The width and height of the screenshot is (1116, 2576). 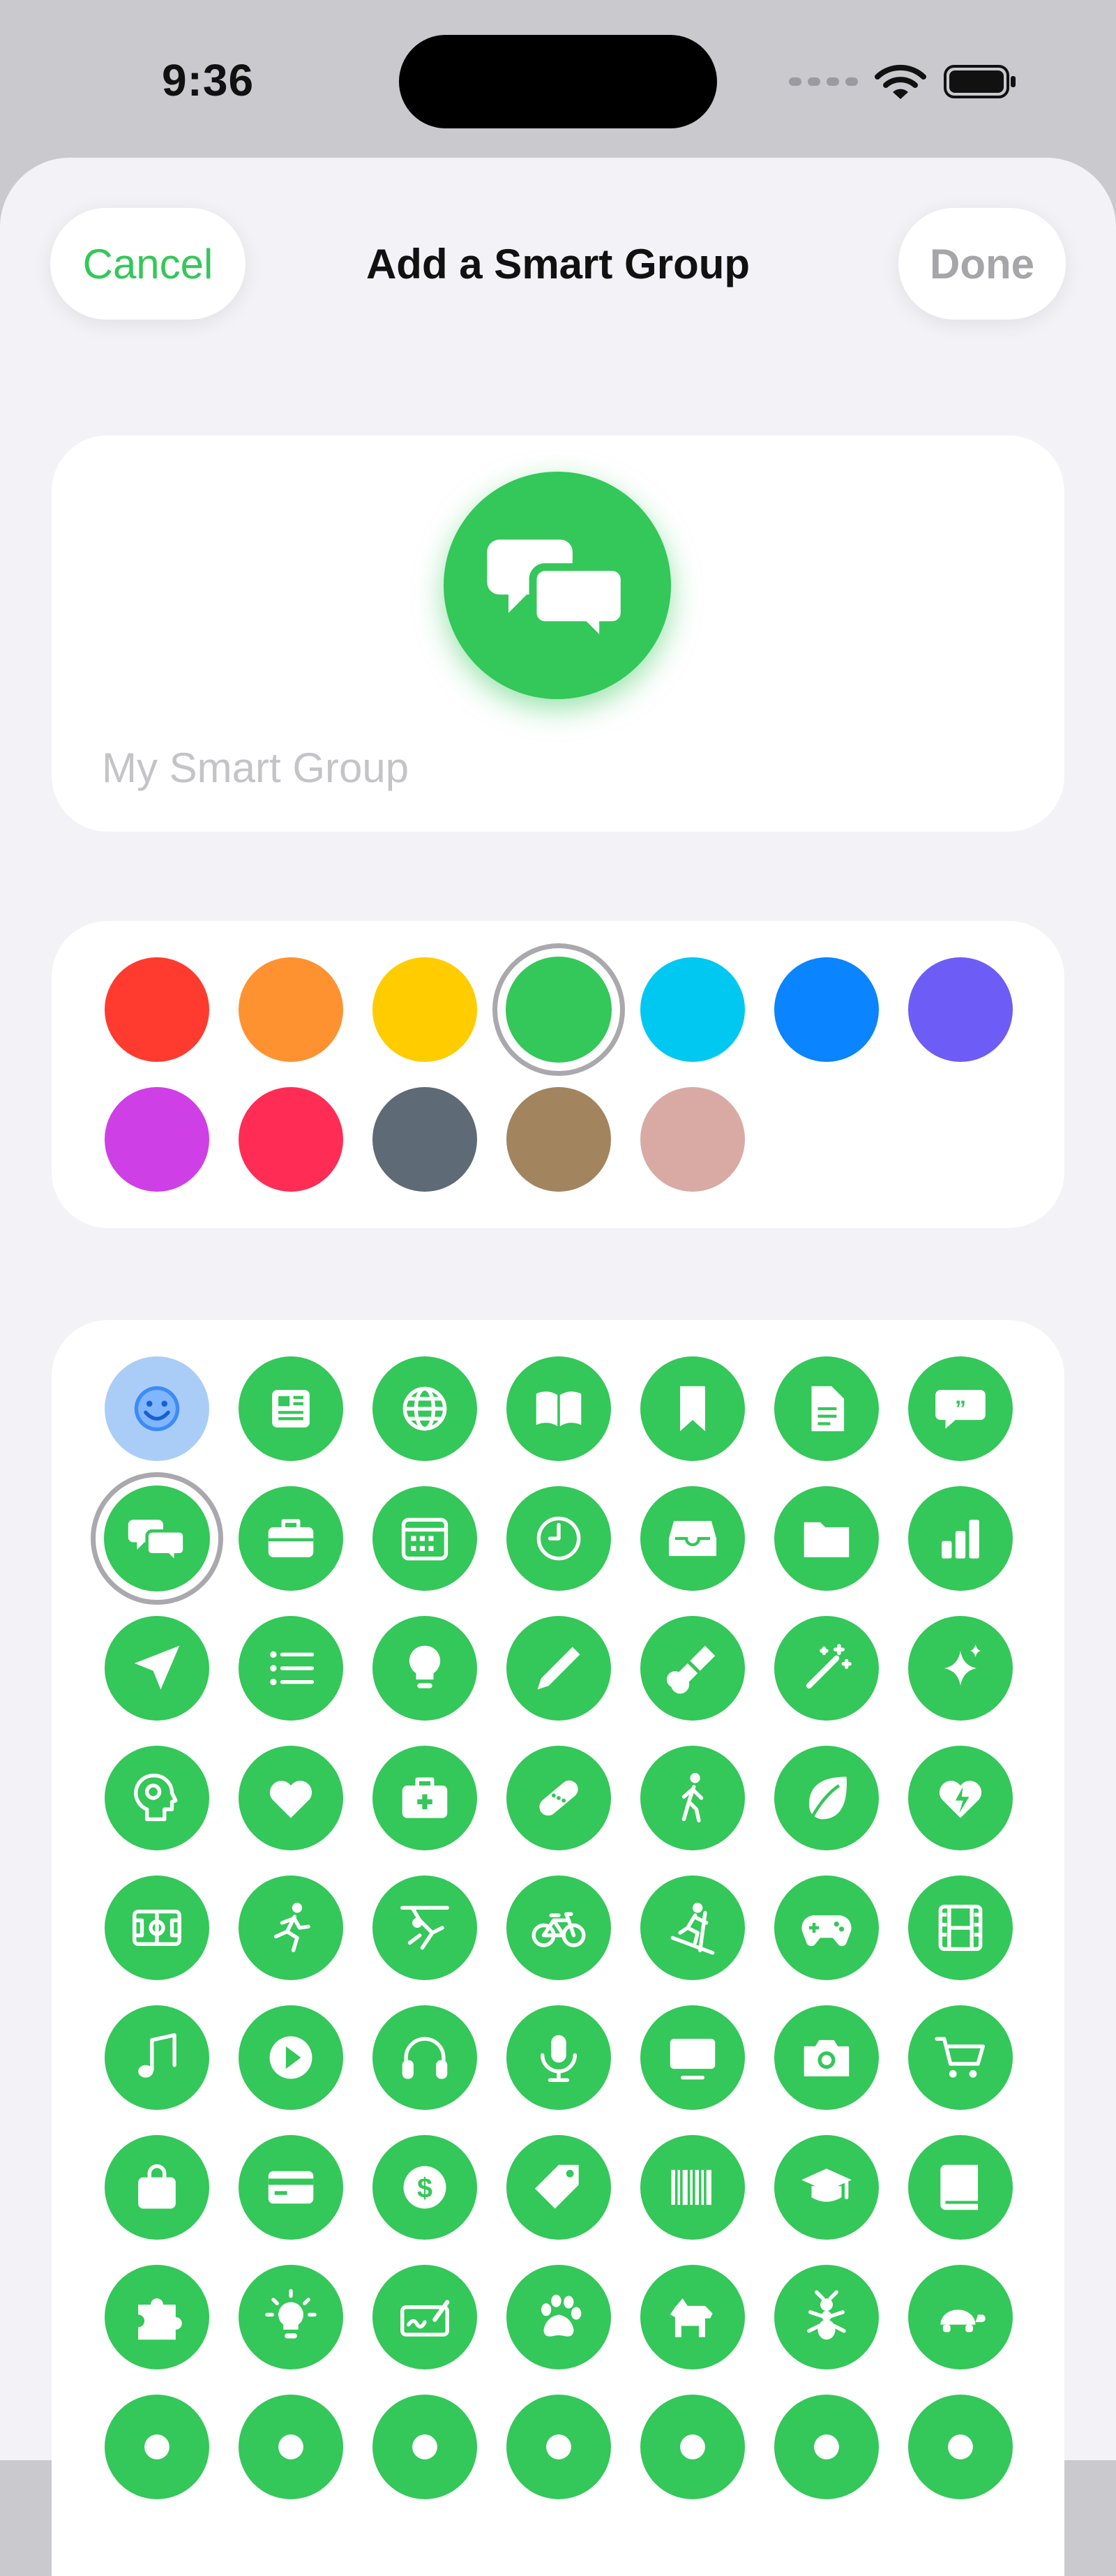 I want to click on icon-option-skiing-figure, so click(x=692, y=1927).